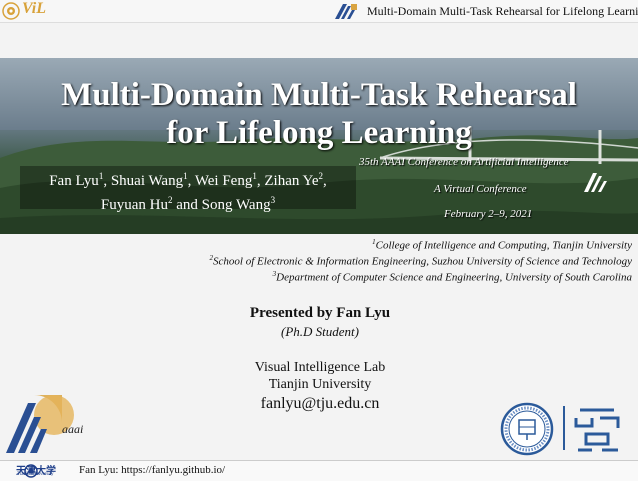  Describe the element at coordinates (44, 424) in the screenshot. I see `aaai-large-logo-icon: aaai` at that location.